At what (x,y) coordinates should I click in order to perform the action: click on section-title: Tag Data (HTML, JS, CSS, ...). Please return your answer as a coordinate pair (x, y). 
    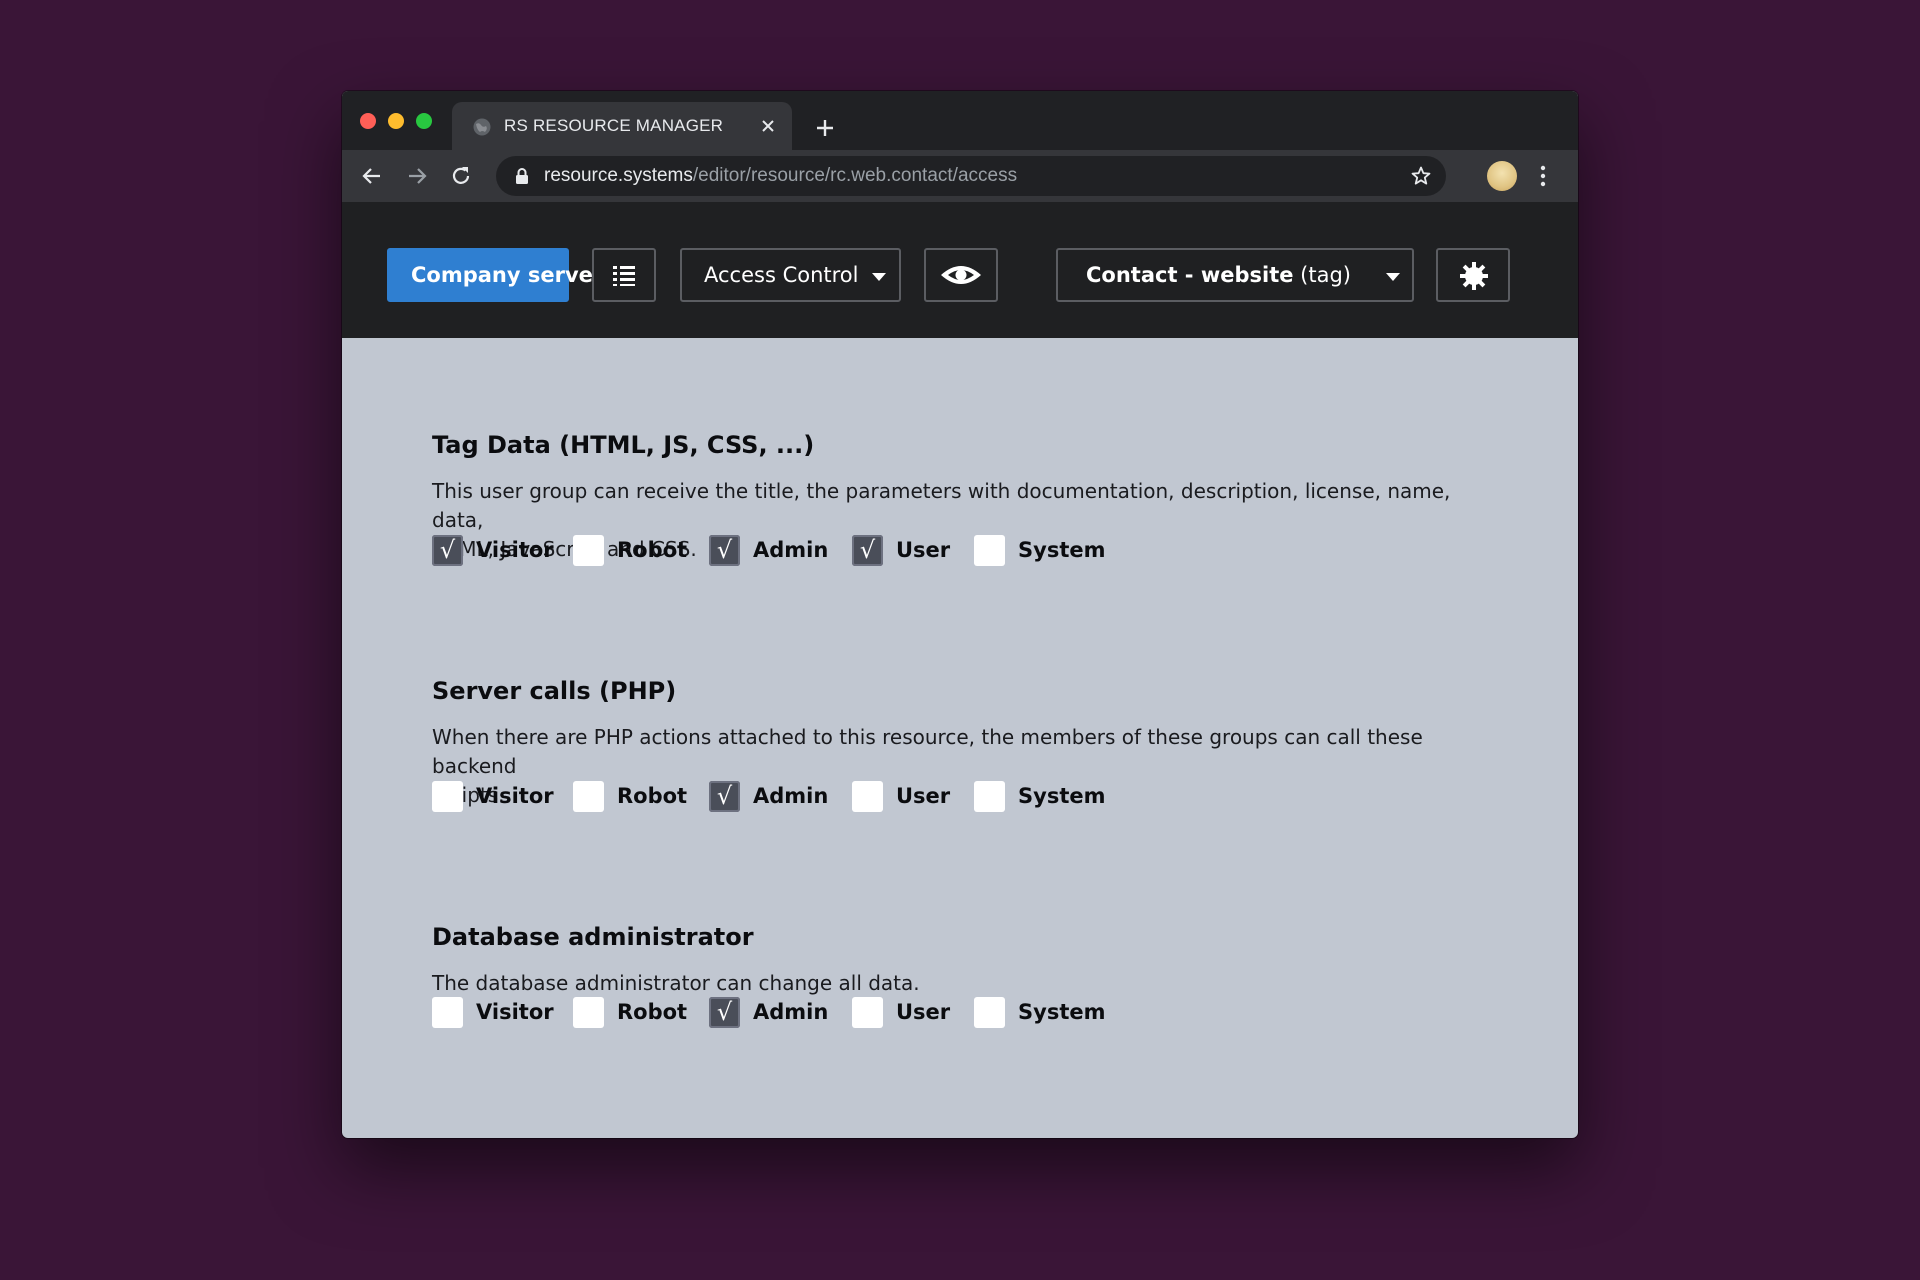
    Looking at the image, I should click on (623, 445).